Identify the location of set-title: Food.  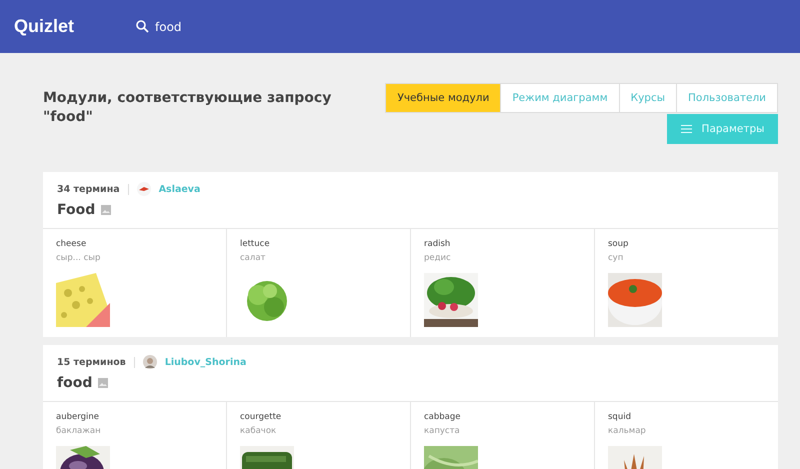
(76, 210).